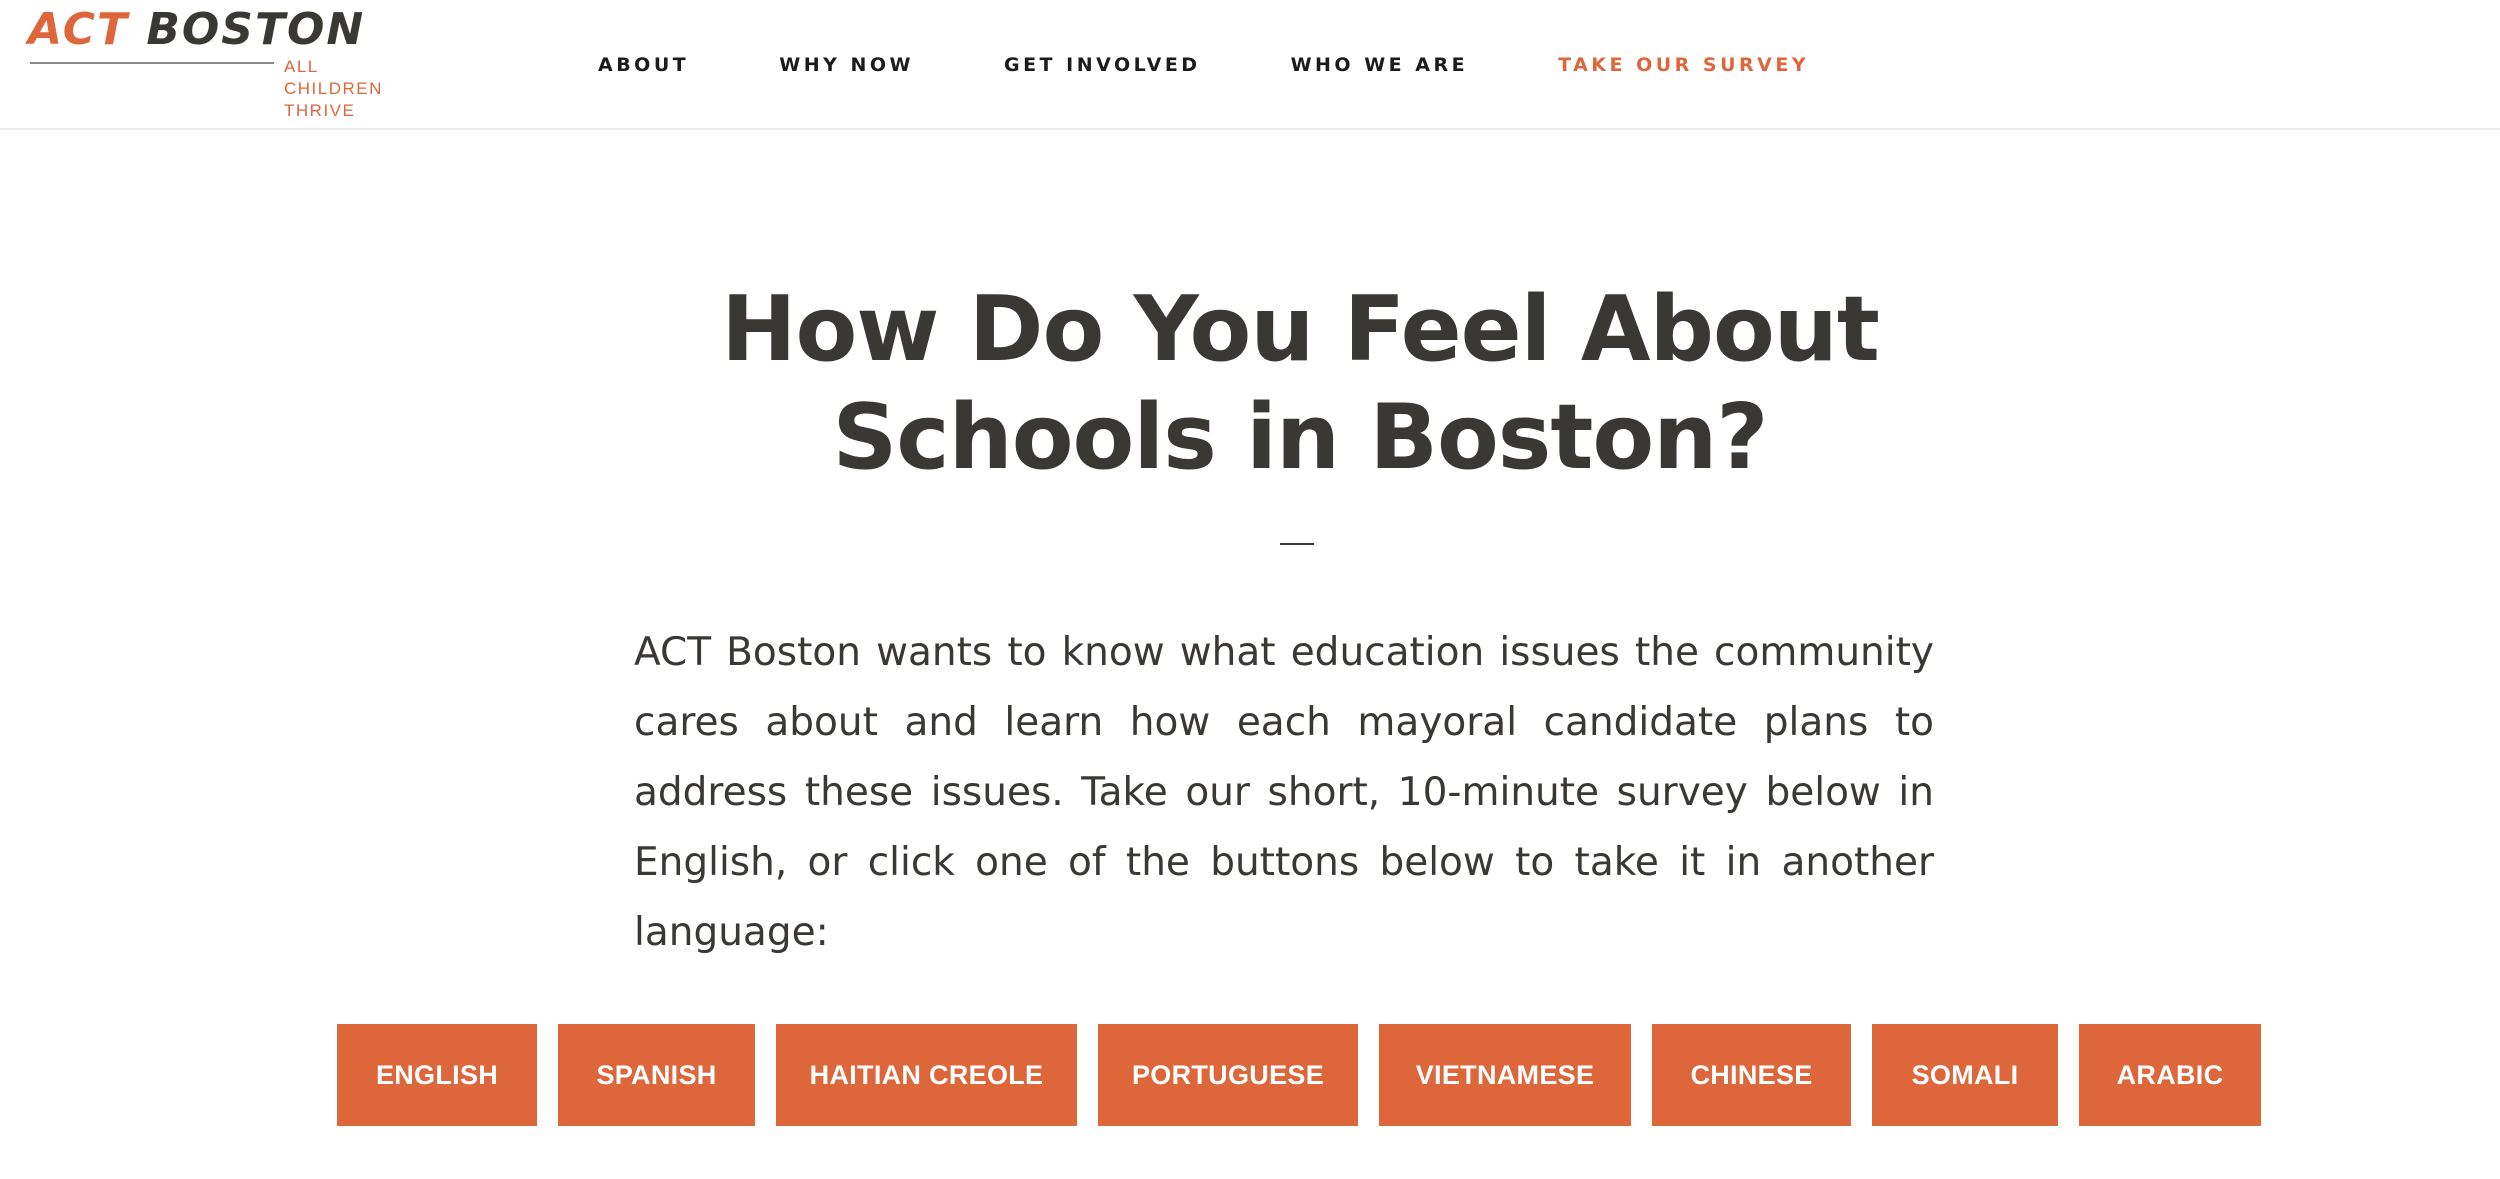  Describe the element at coordinates (2170, 1075) in the screenshot. I see `language-button-arabic: ARABIC` at that location.